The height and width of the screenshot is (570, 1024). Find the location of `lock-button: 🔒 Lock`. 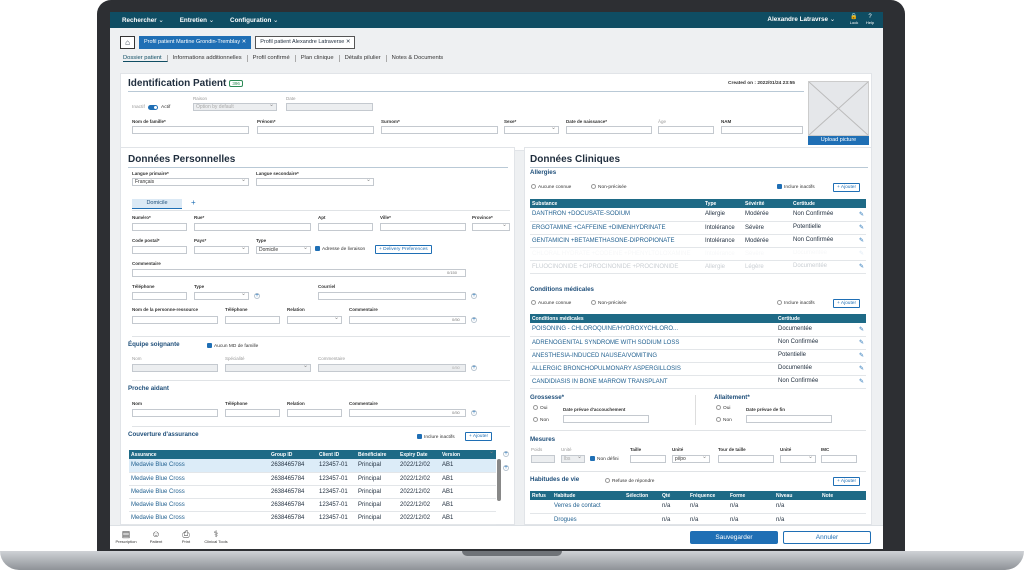

lock-button: 🔒 Lock is located at coordinates (854, 19).